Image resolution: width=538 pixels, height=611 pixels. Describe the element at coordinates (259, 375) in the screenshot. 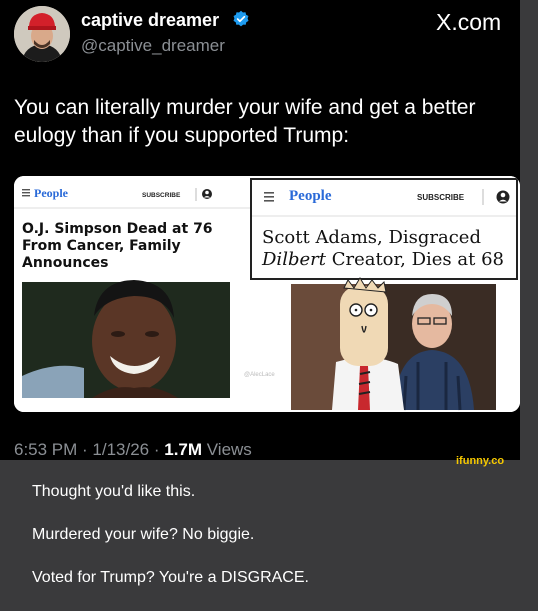

I see `photo-credit: @AlecLace` at that location.